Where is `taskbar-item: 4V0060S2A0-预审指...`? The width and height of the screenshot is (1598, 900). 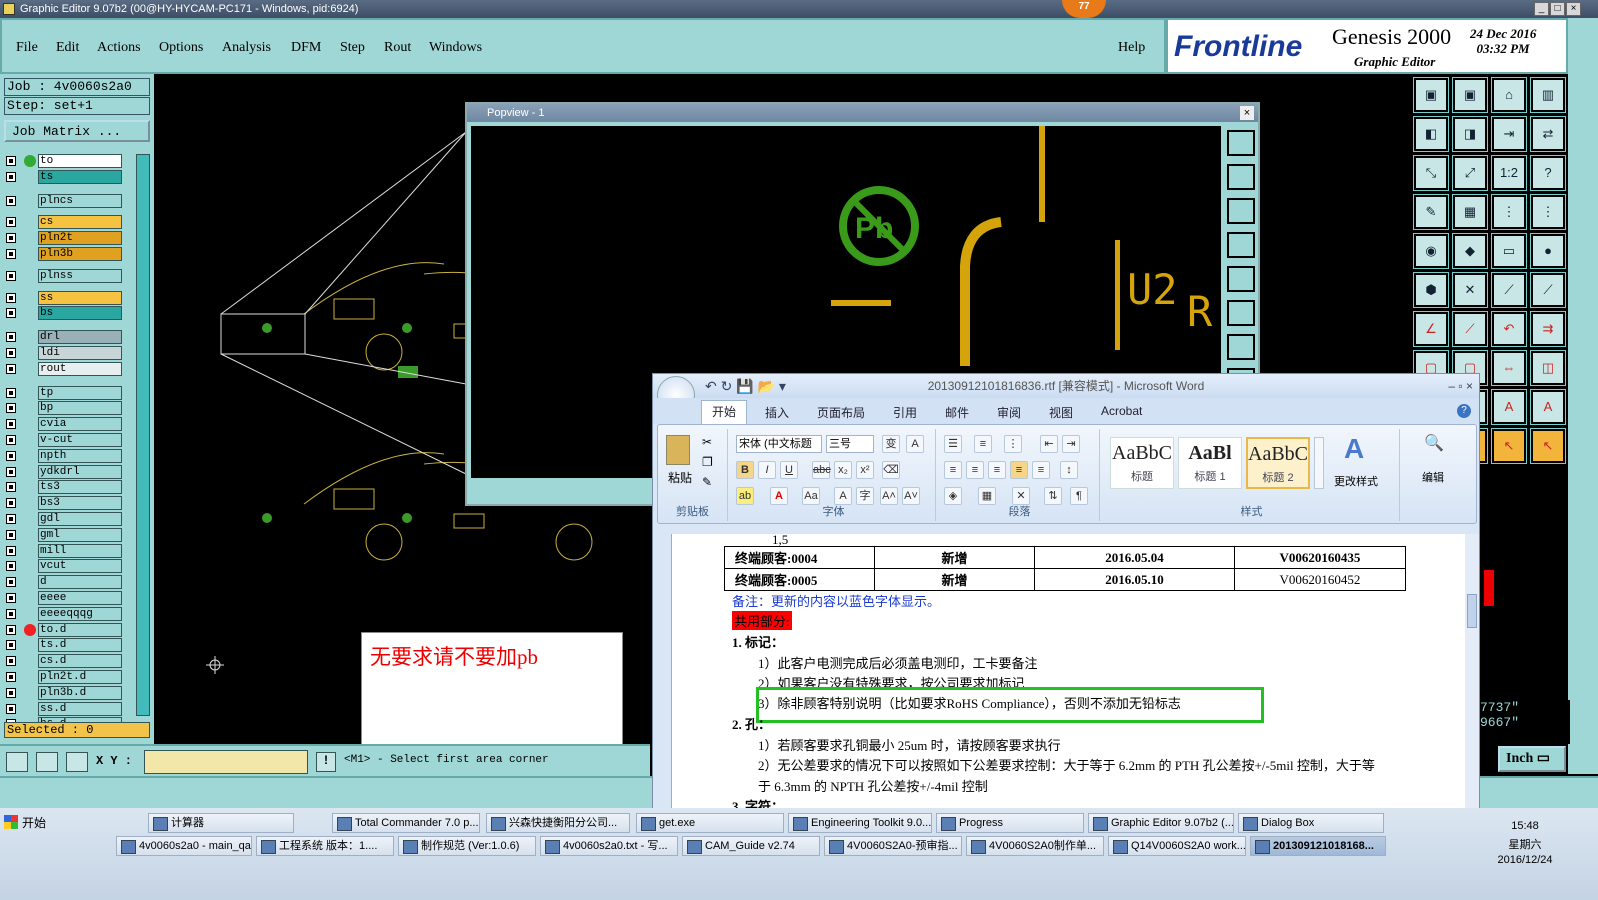 taskbar-item: 4V0060S2A0-预审指... is located at coordinates (893, 846).